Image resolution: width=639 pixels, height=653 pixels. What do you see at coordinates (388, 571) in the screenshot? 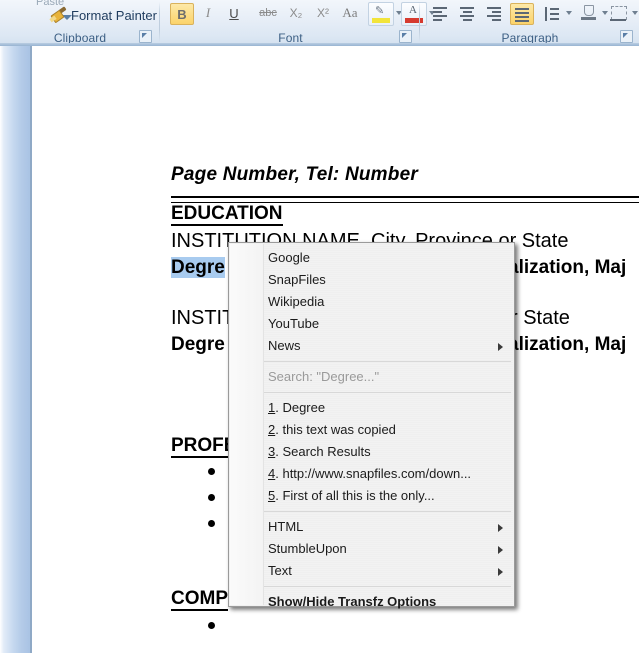
I see `menu-item-text: Text` at bounding box center [388, 571].